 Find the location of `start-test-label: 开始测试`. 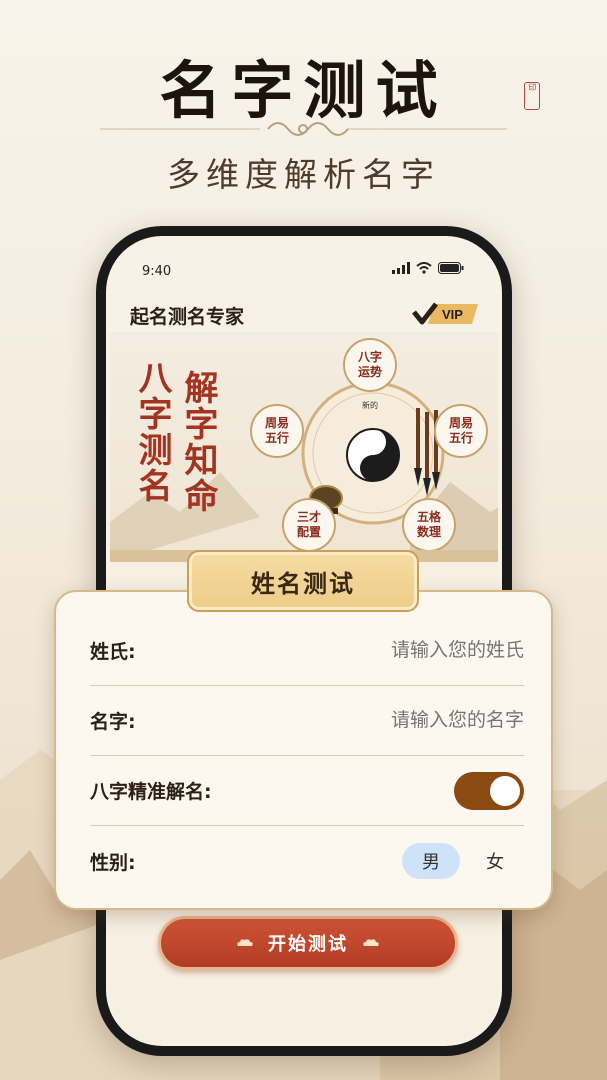

start-test-label: 开始测试 is located at coordinates (308, 944).